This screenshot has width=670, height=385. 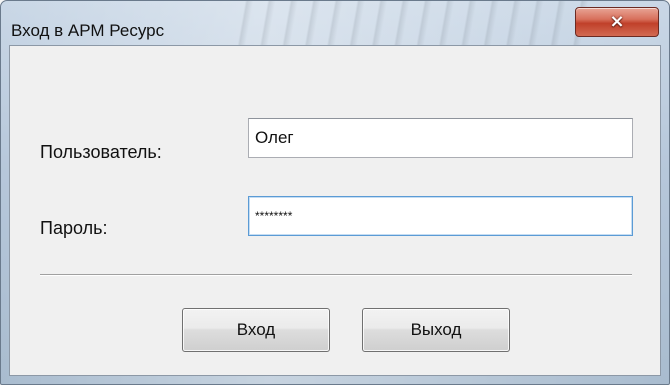 What do you see at coordinates (336, 275) in the screenshot?
I see `separator-line` at bounding box center [336, 275].